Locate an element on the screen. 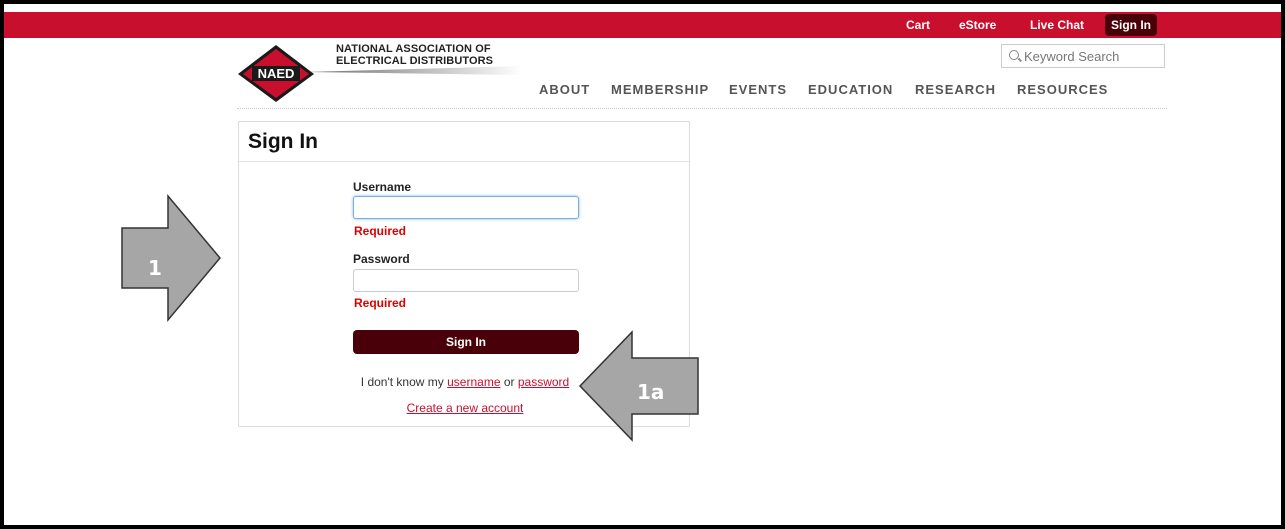 The height and width of the screenshot is (529, 1285). nav-resources: RESOURCES is located at coordinates (1062, 89).